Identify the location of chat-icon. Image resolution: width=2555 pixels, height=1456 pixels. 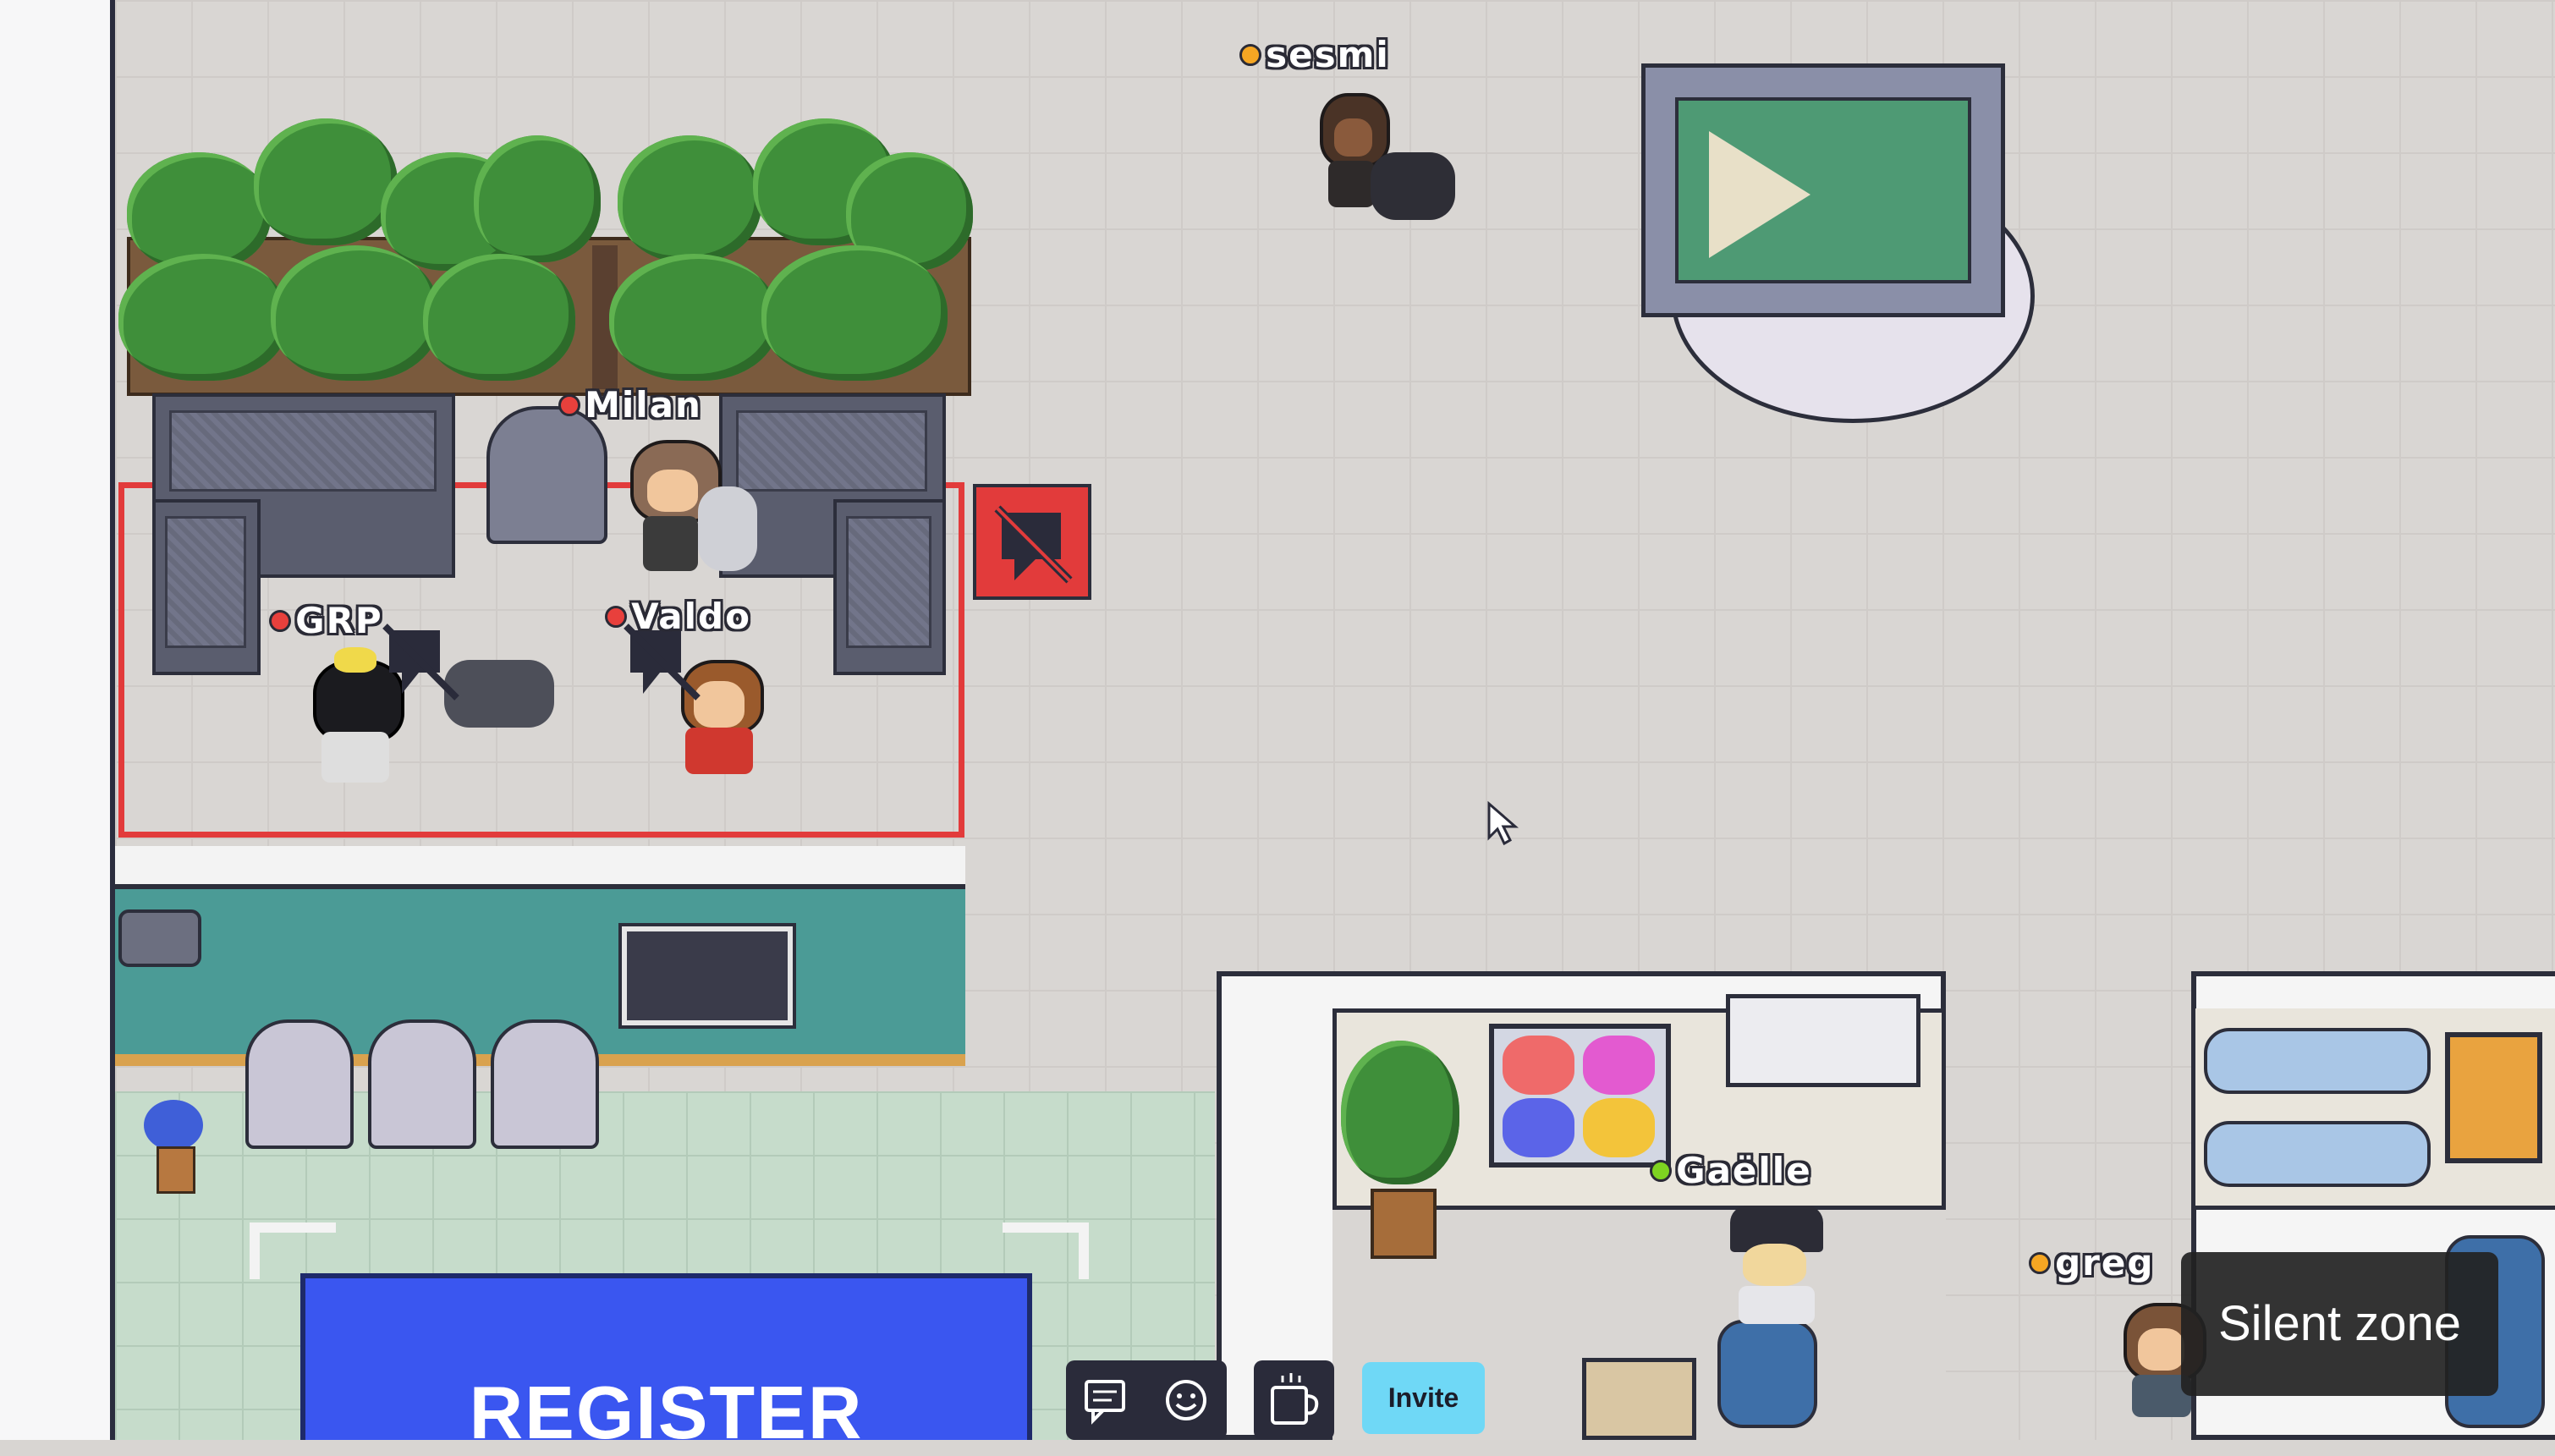
(1106, 1401).